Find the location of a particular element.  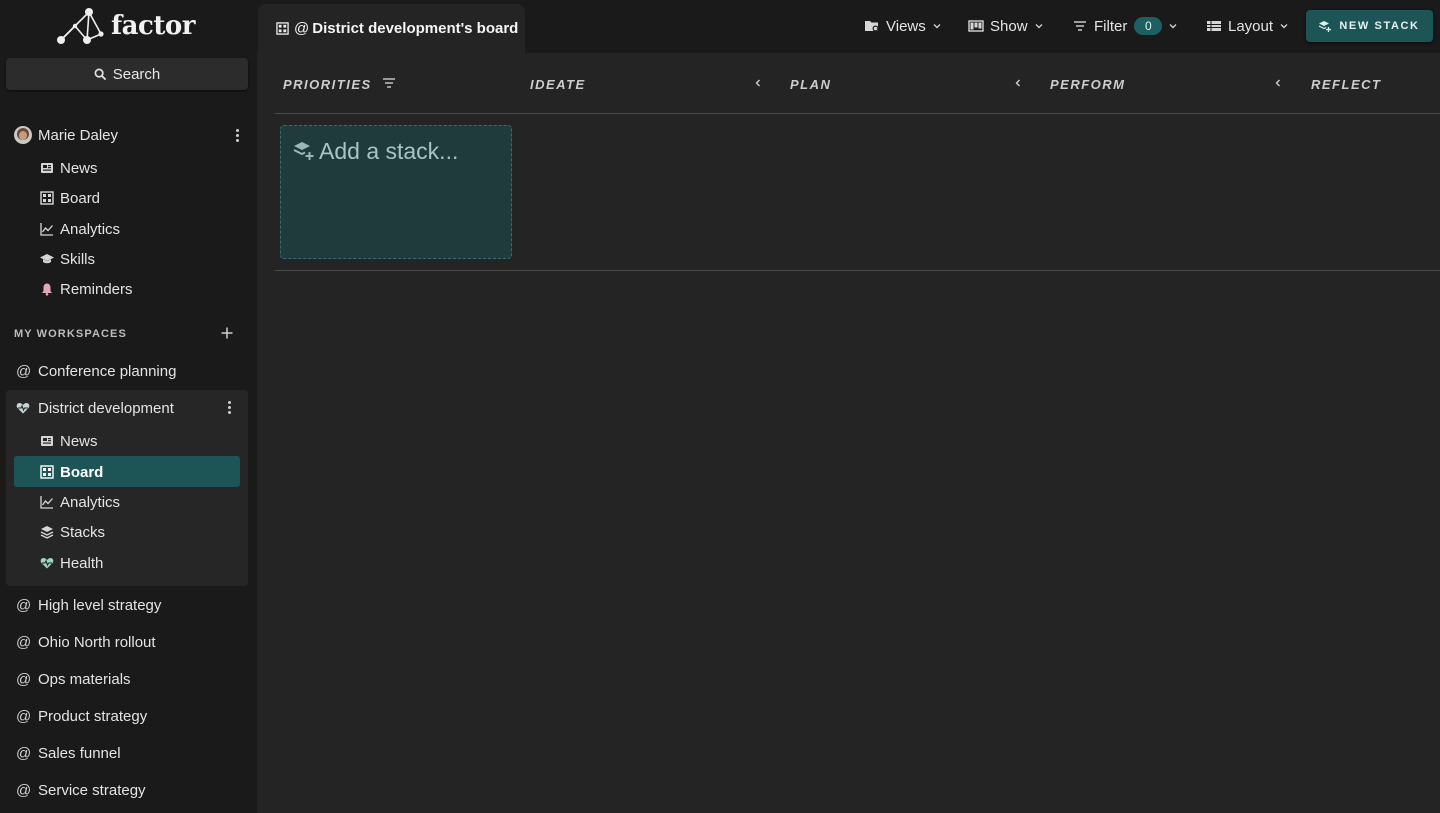

header-divider is located at coordinates (857, 113).